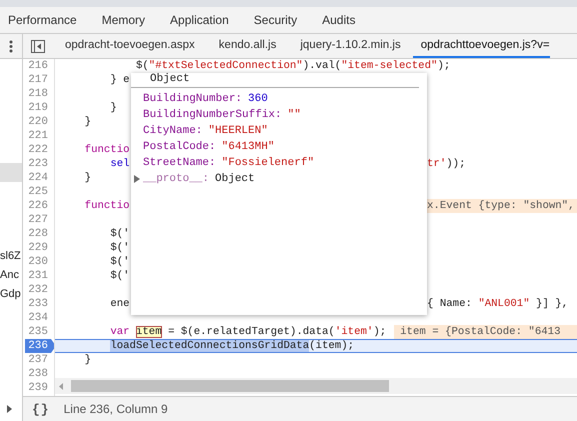 Image resolution: width=577 pixels, height=421 pixels. I want to click on file-tree-item: Gdp, so click(11, 293).